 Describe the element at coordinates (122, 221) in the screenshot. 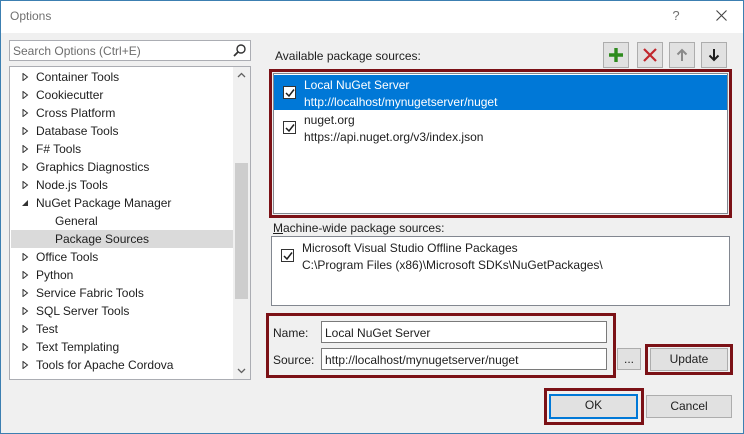

I see `tree-item: General` at that location.